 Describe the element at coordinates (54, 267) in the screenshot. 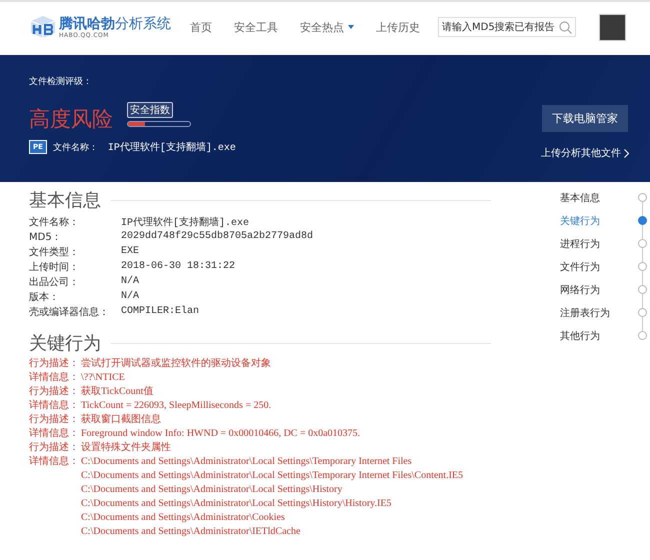

I see `info-label: 上传时间：` at that location.